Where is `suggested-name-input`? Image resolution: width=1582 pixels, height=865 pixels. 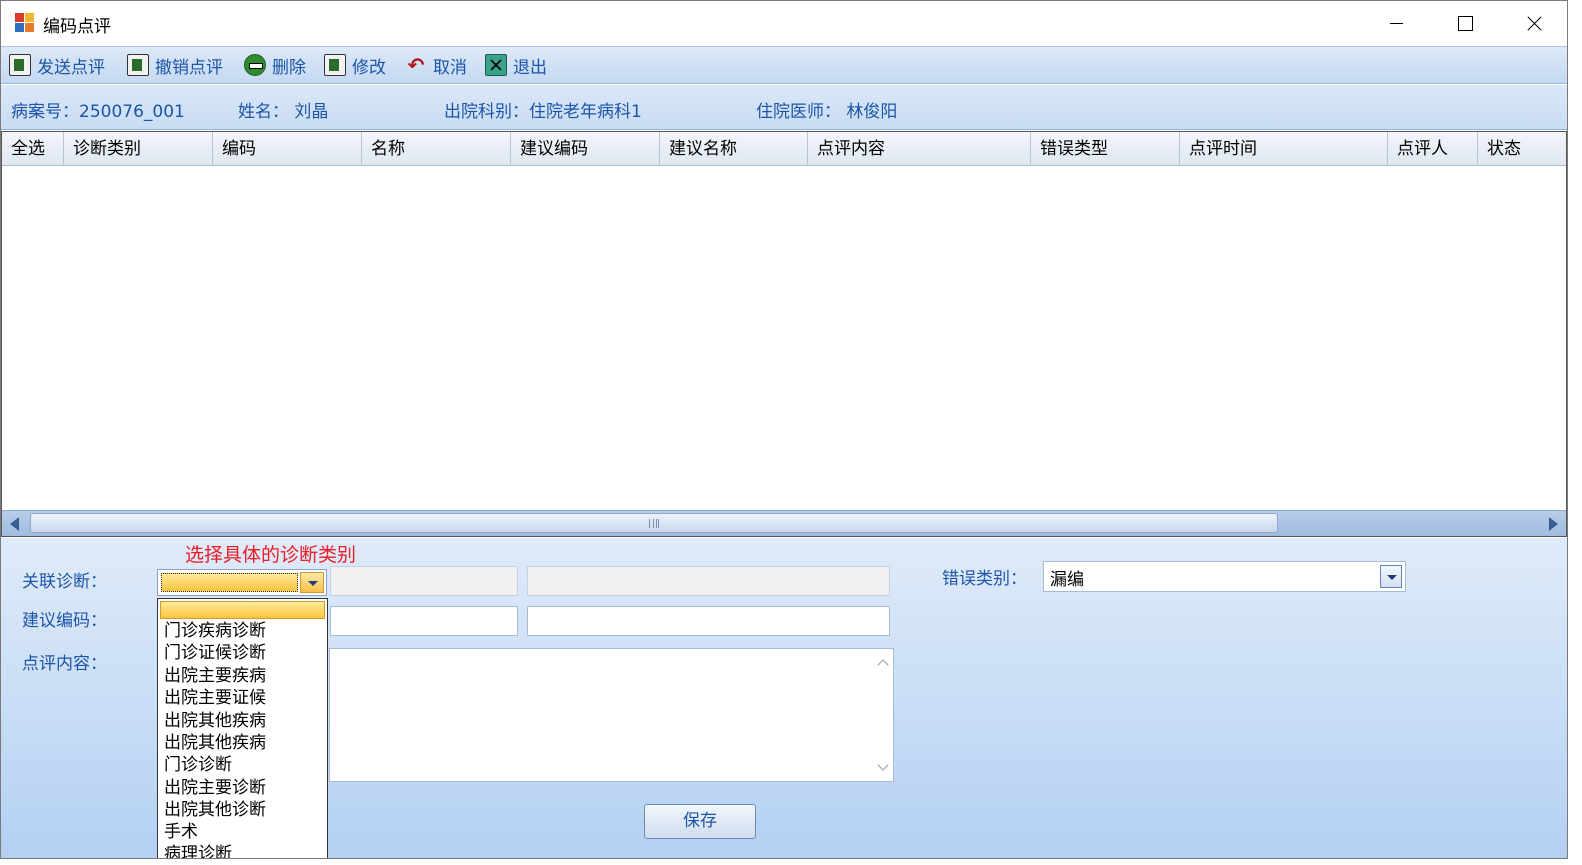
suggested-name-input is located at coordinates (708, 621).